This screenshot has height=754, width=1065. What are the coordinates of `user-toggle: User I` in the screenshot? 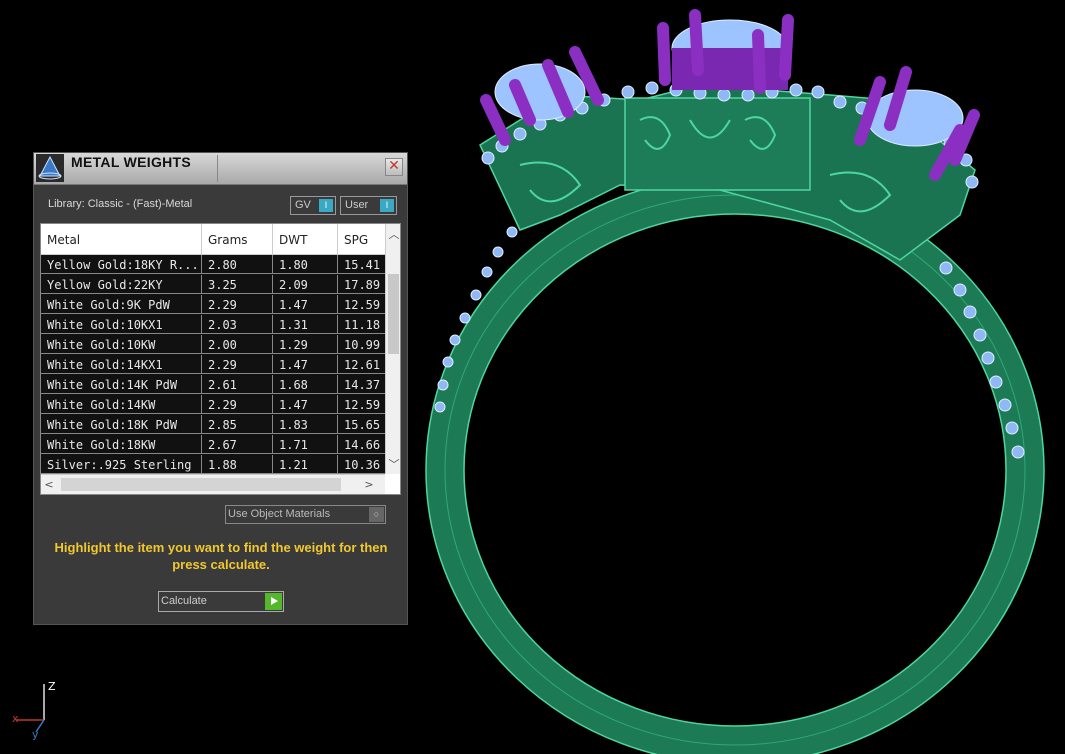 It's located at (368, 205).